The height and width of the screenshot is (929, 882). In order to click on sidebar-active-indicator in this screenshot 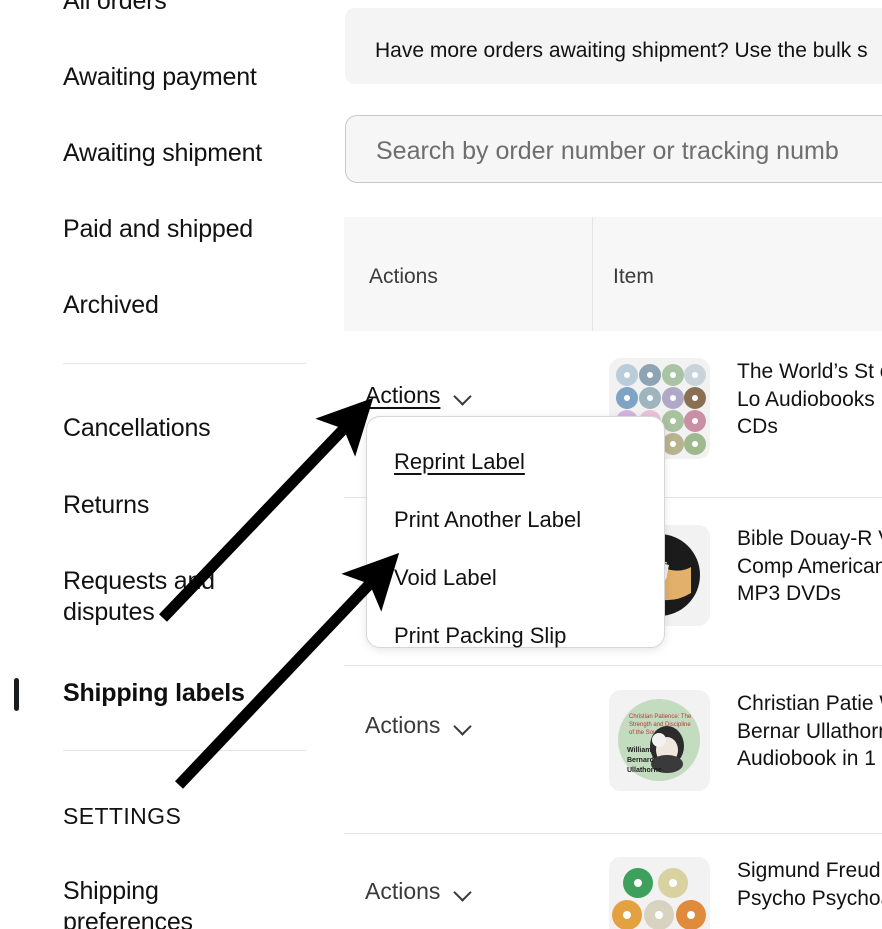, I will do `click(16, 694)`.